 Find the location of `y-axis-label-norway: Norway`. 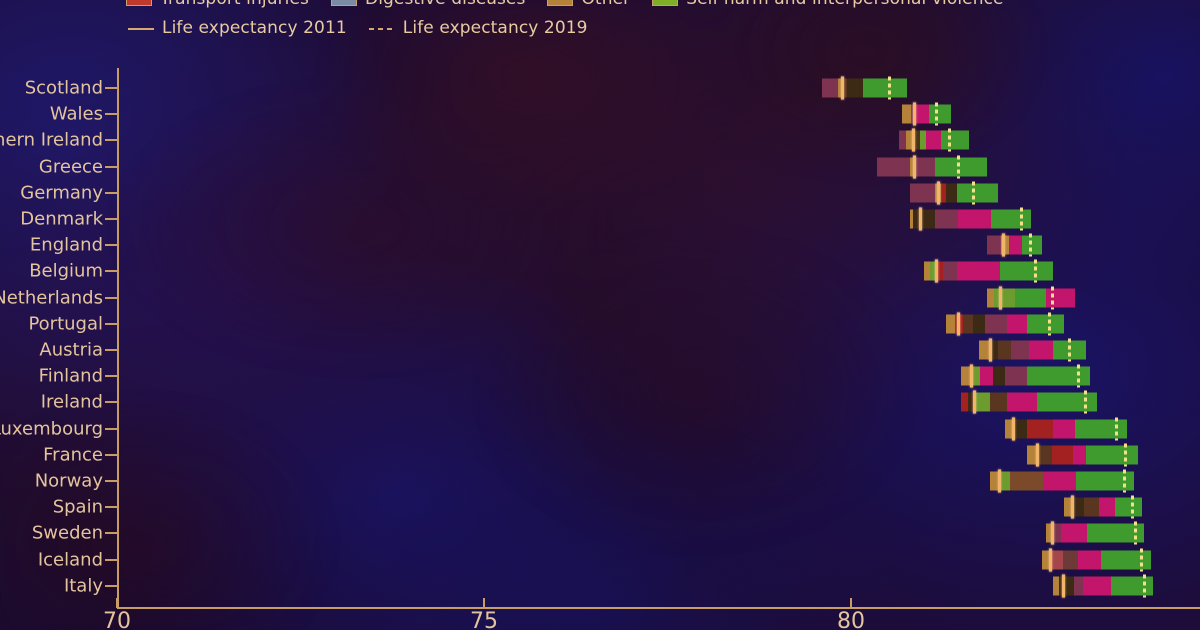

y-axis-label-norway: Norway is located at coordinates (68, 481).